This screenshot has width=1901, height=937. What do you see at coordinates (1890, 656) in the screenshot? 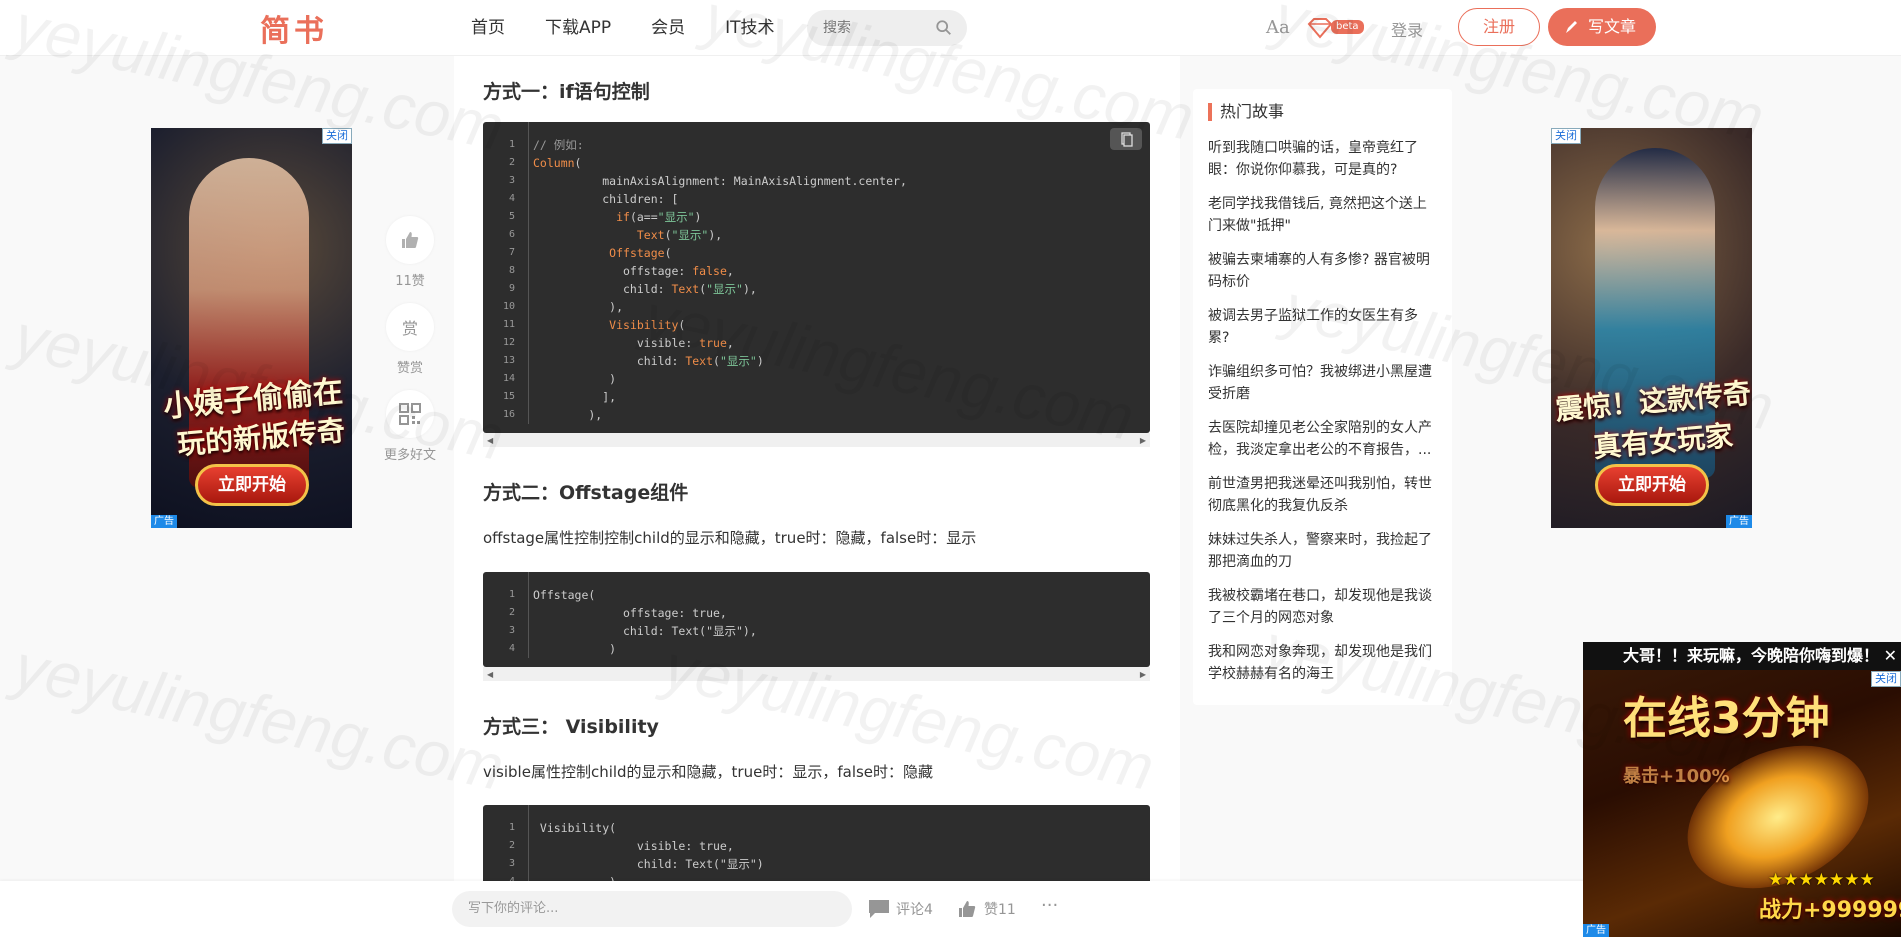
I see `close-icon: ✕` at bounding box center [1890, 656].